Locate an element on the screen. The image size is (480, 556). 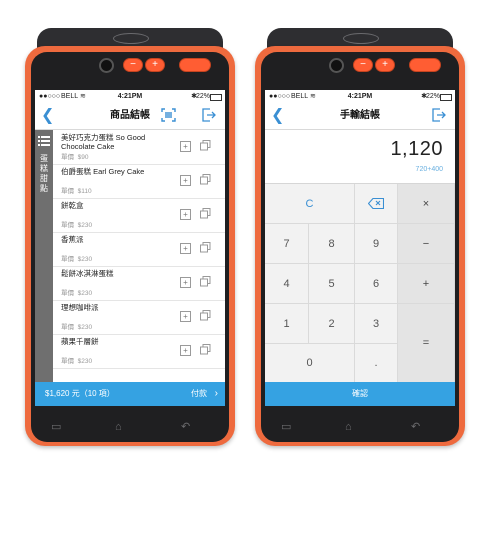
digit-2-key: 2 is located at coordinates (332, 324).